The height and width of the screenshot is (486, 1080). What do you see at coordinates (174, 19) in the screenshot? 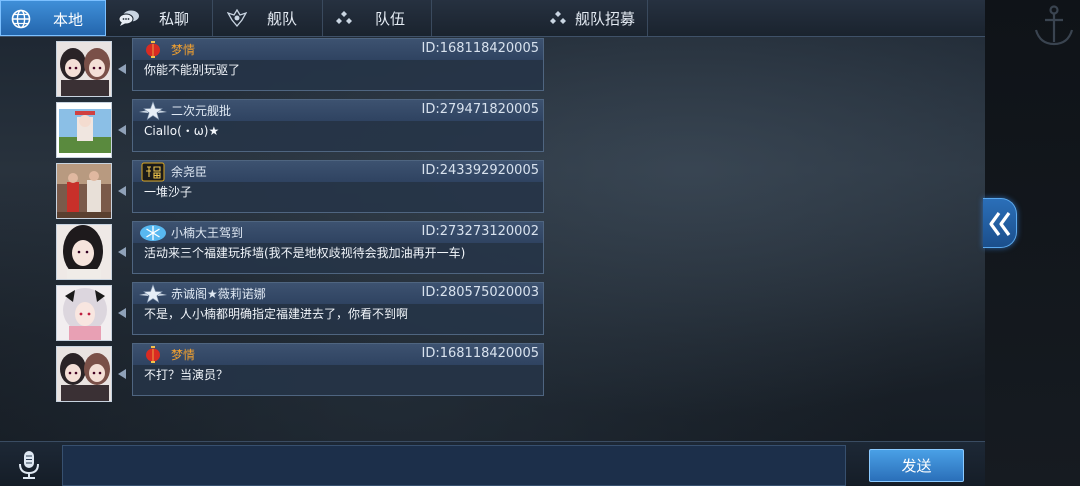
I see `tab-private-chat-label: 私聊` at bounding box center [174, 19].